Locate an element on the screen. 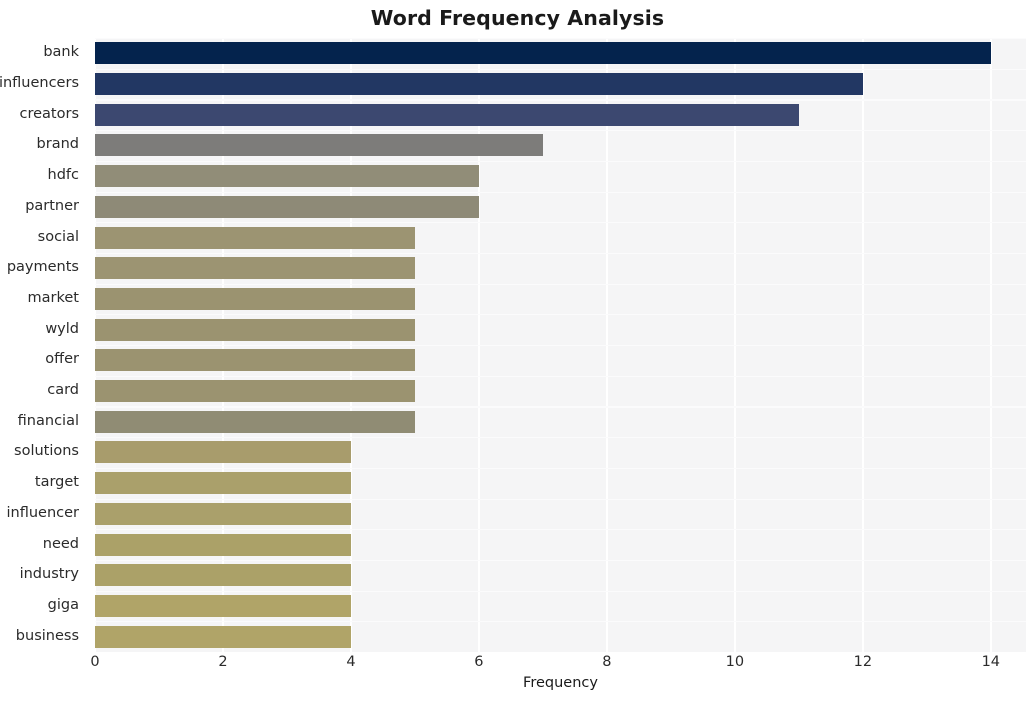 This screenshot has height=701, width=1035. bar-hdfc is located at coordinates (287, 176).